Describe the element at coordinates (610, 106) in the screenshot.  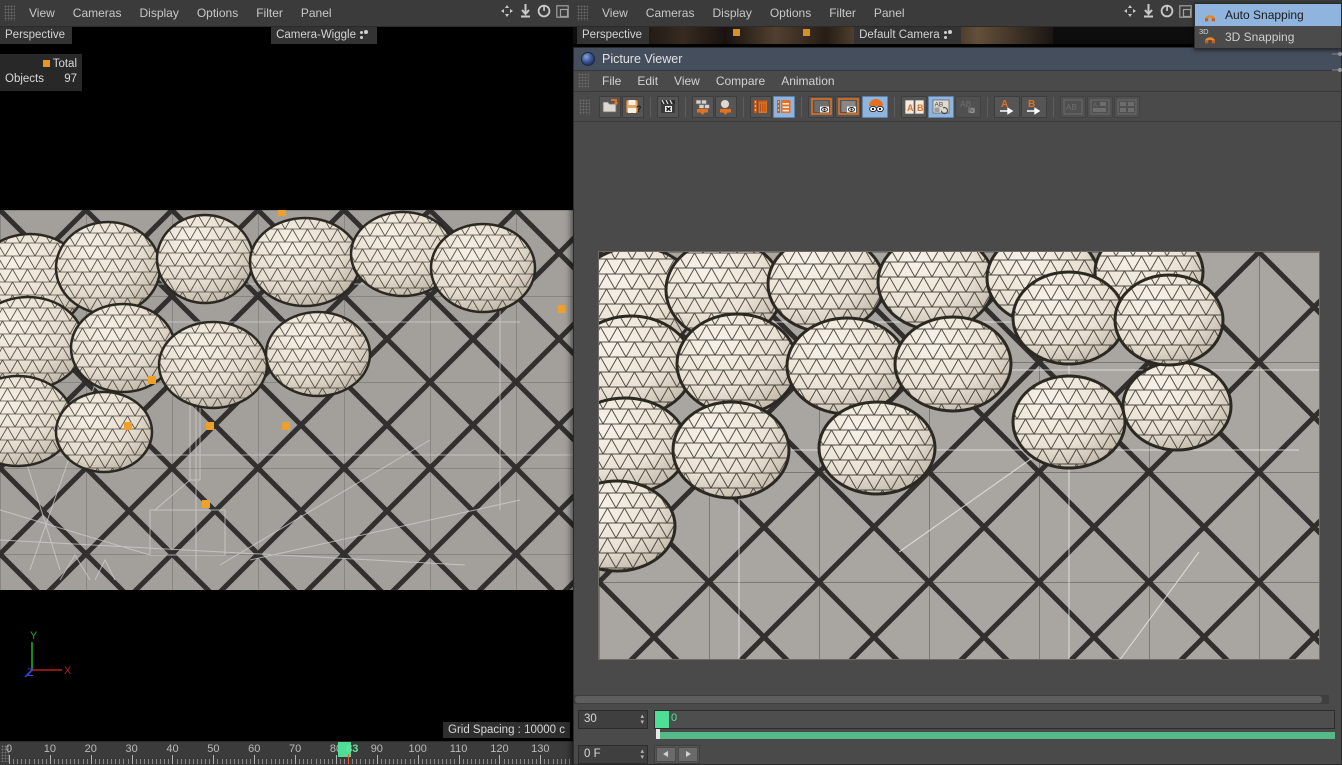
I see `open-image-button` at that location.